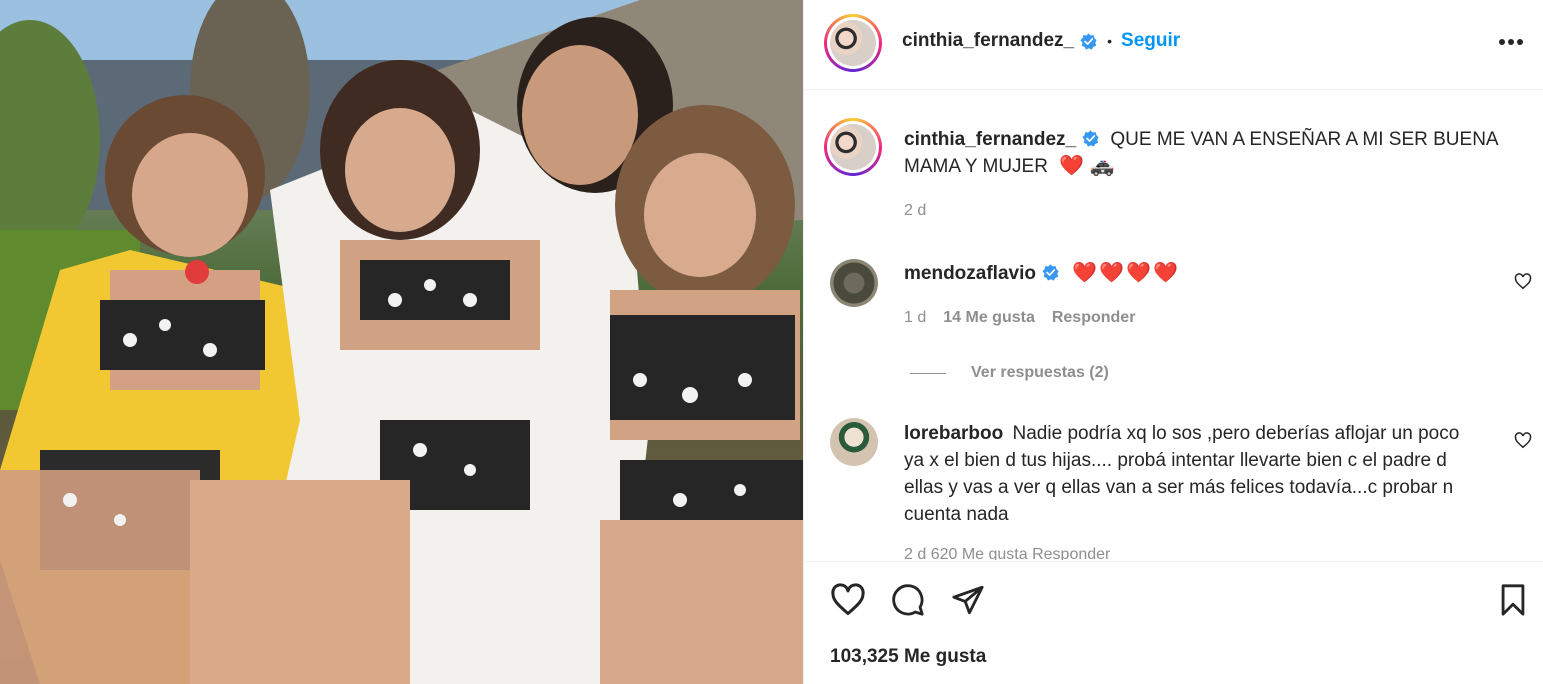  What do you see at coordinates (1094, 318) in the screenshot?
I see `reply-button: Responder` at bounding box center [1094, 318].